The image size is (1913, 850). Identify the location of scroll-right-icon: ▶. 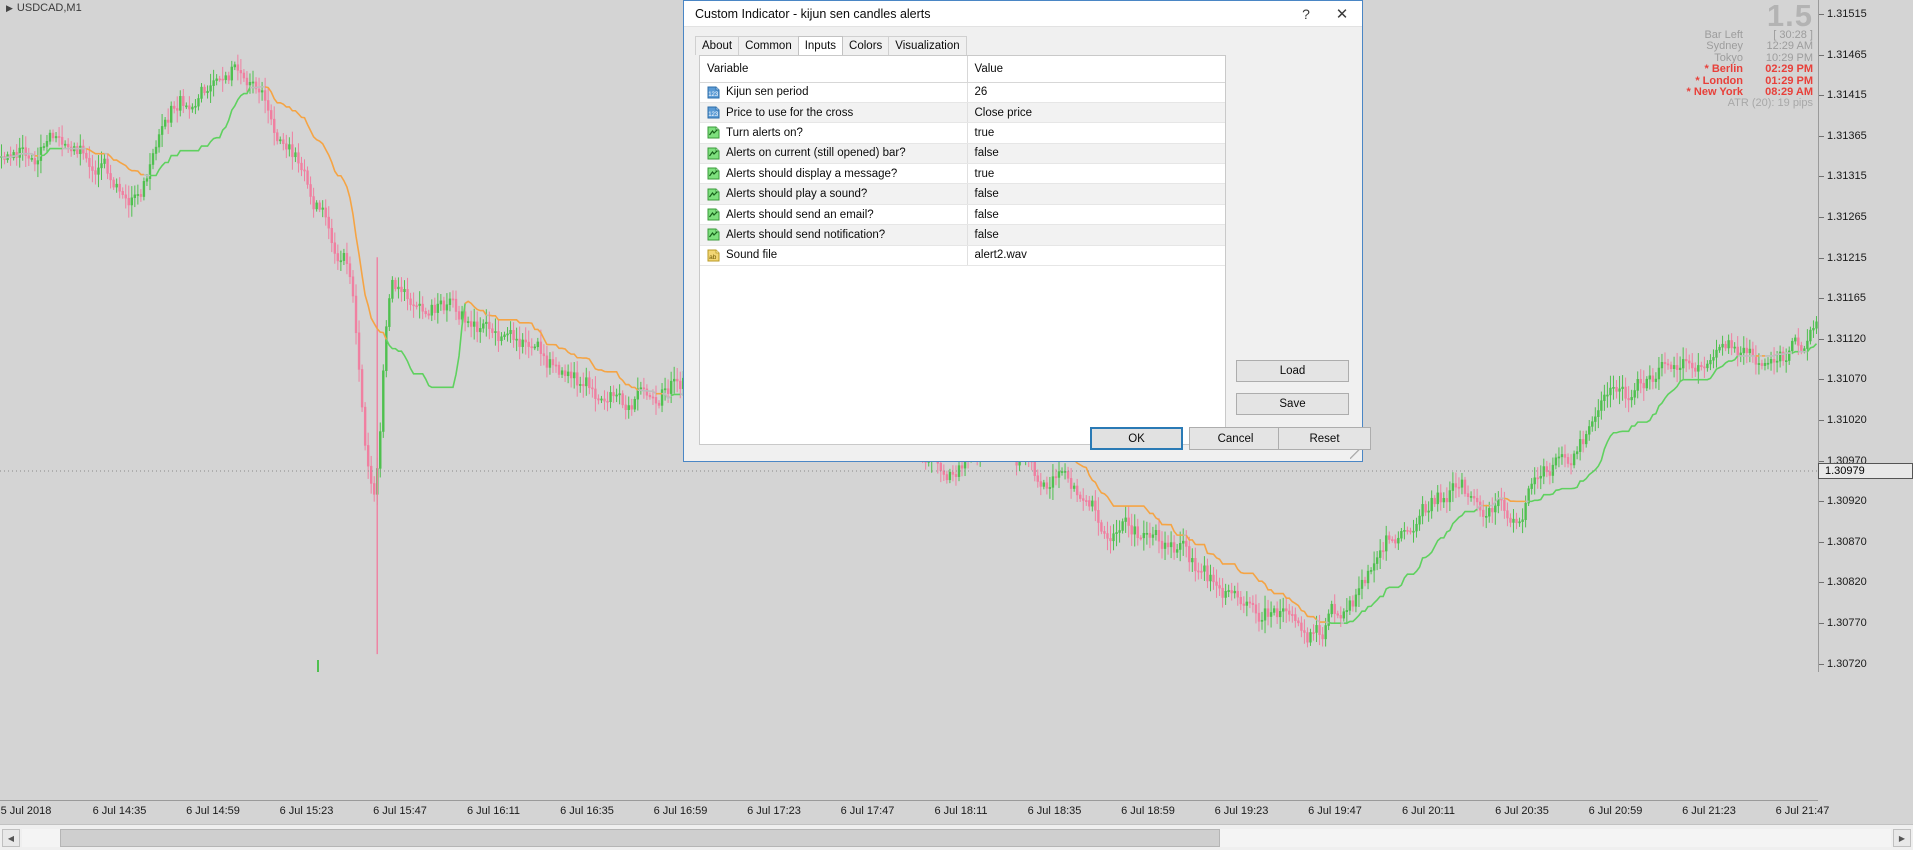
(1902, 838).